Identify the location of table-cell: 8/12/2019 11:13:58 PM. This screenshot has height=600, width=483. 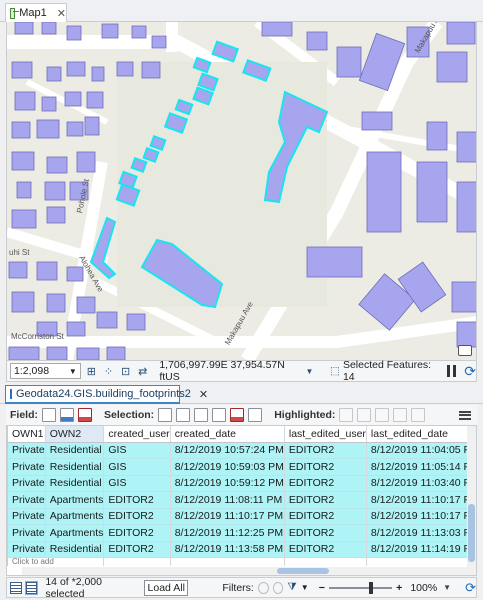
(227, 549).